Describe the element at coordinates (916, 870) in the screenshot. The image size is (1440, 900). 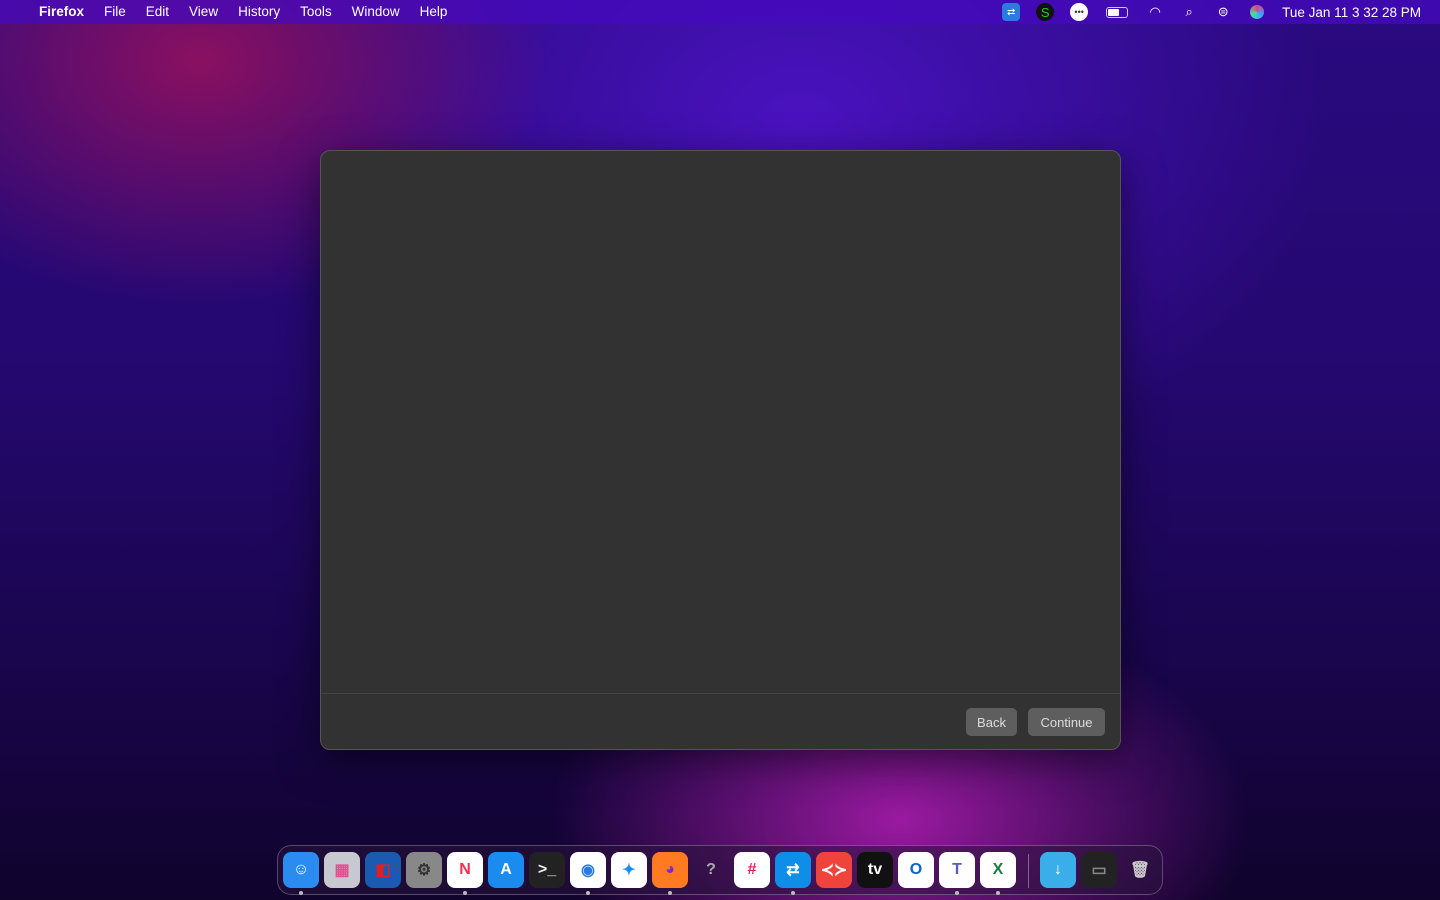
I see `dock-outlook-icon: O` at that location.